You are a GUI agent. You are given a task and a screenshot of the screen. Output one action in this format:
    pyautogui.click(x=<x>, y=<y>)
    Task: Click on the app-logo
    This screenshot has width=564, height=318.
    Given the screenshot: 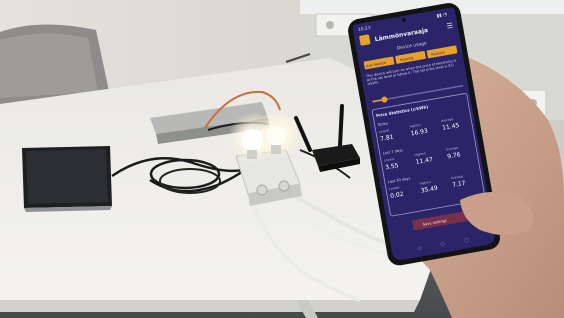 What is the action you would take?
    pyautogui.click(x=365, y=40)
    